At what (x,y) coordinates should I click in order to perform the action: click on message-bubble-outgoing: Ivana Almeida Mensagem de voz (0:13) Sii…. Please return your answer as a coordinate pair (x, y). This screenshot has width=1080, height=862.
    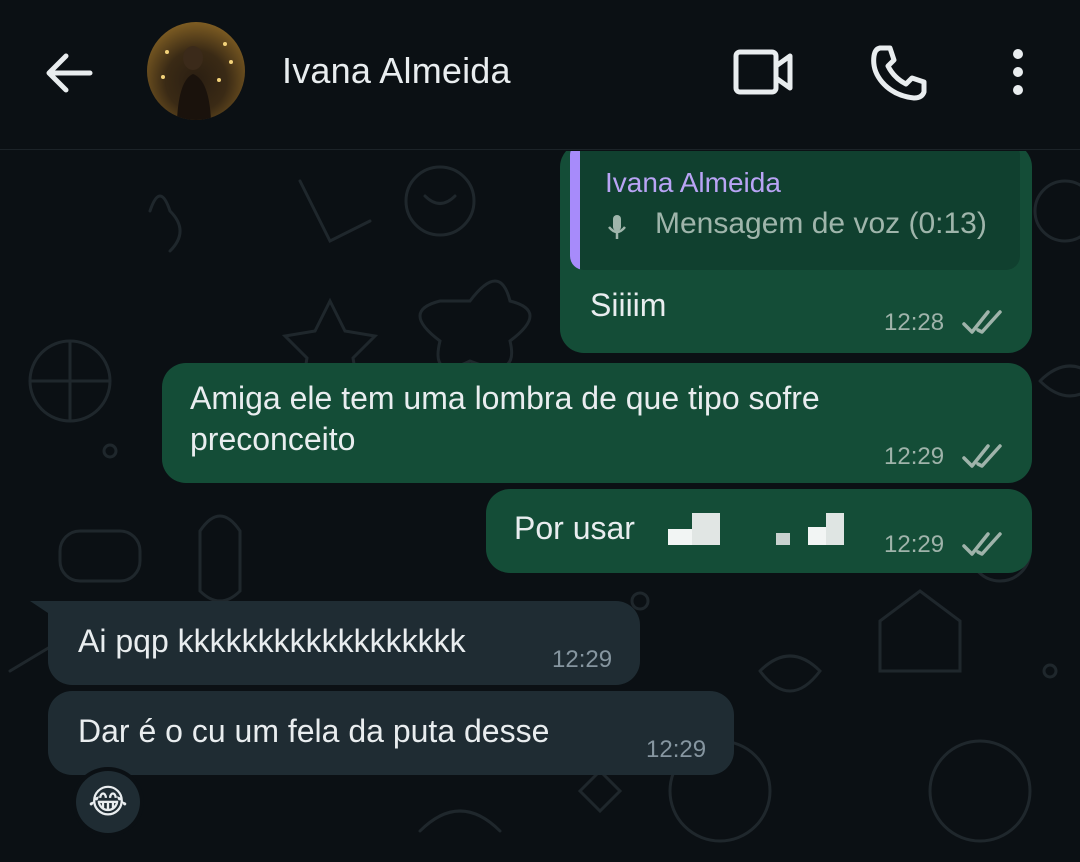
    Looking at the image, I should click on (796, 252).